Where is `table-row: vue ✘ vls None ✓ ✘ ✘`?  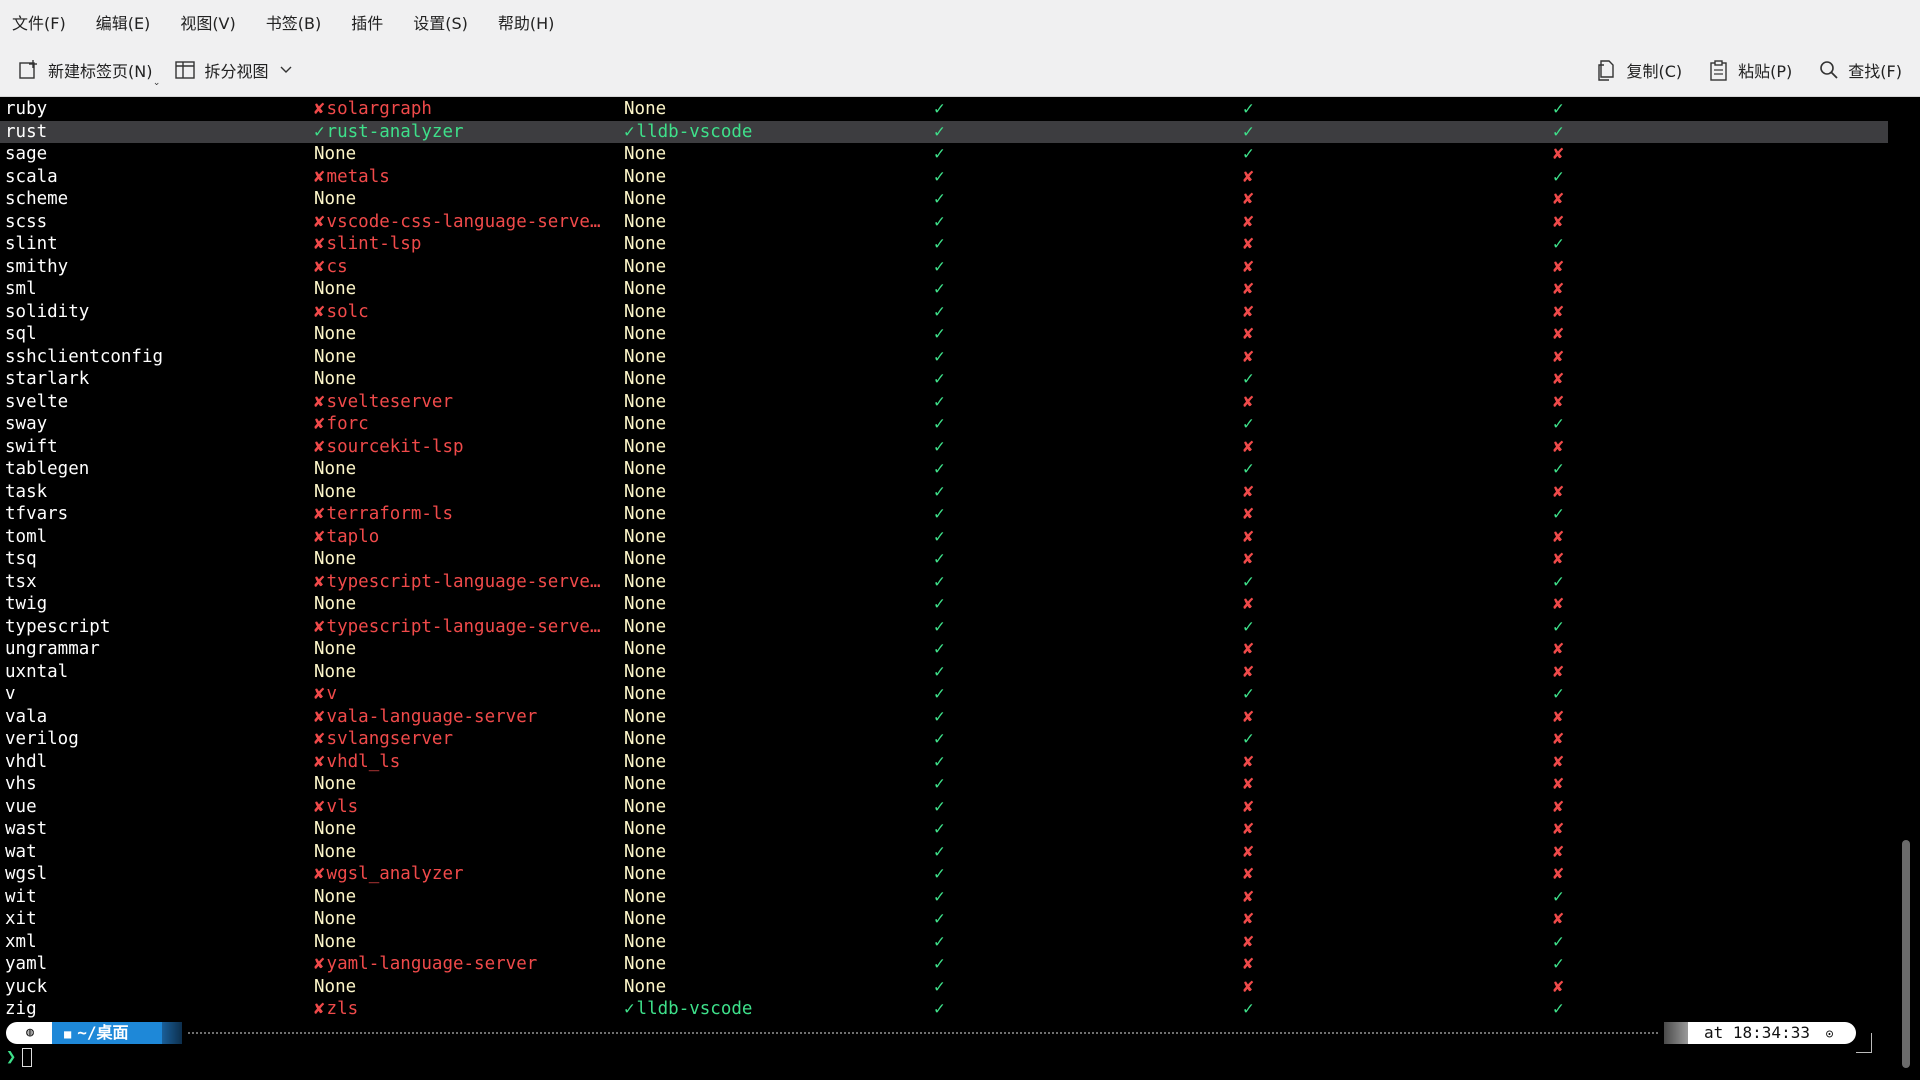
table-row: vue ✘ vls None ✓ ✘ ✘ is located at coordinates (944, 807).